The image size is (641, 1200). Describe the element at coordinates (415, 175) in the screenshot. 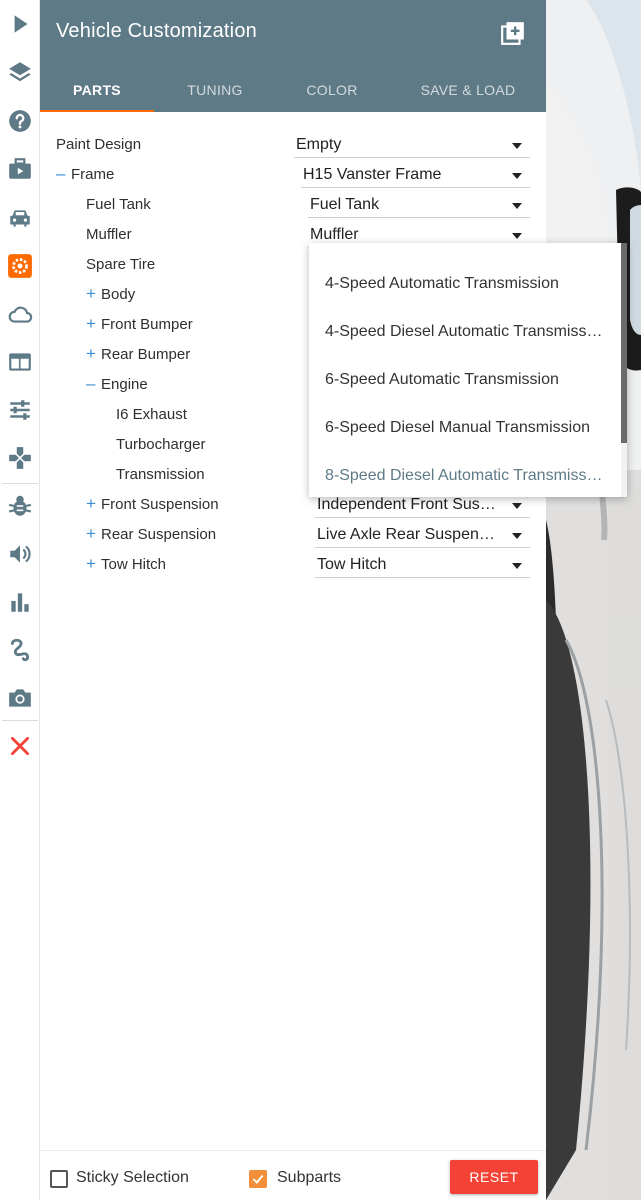

I see `frame-select: H15 Vanster Frame` at that location.